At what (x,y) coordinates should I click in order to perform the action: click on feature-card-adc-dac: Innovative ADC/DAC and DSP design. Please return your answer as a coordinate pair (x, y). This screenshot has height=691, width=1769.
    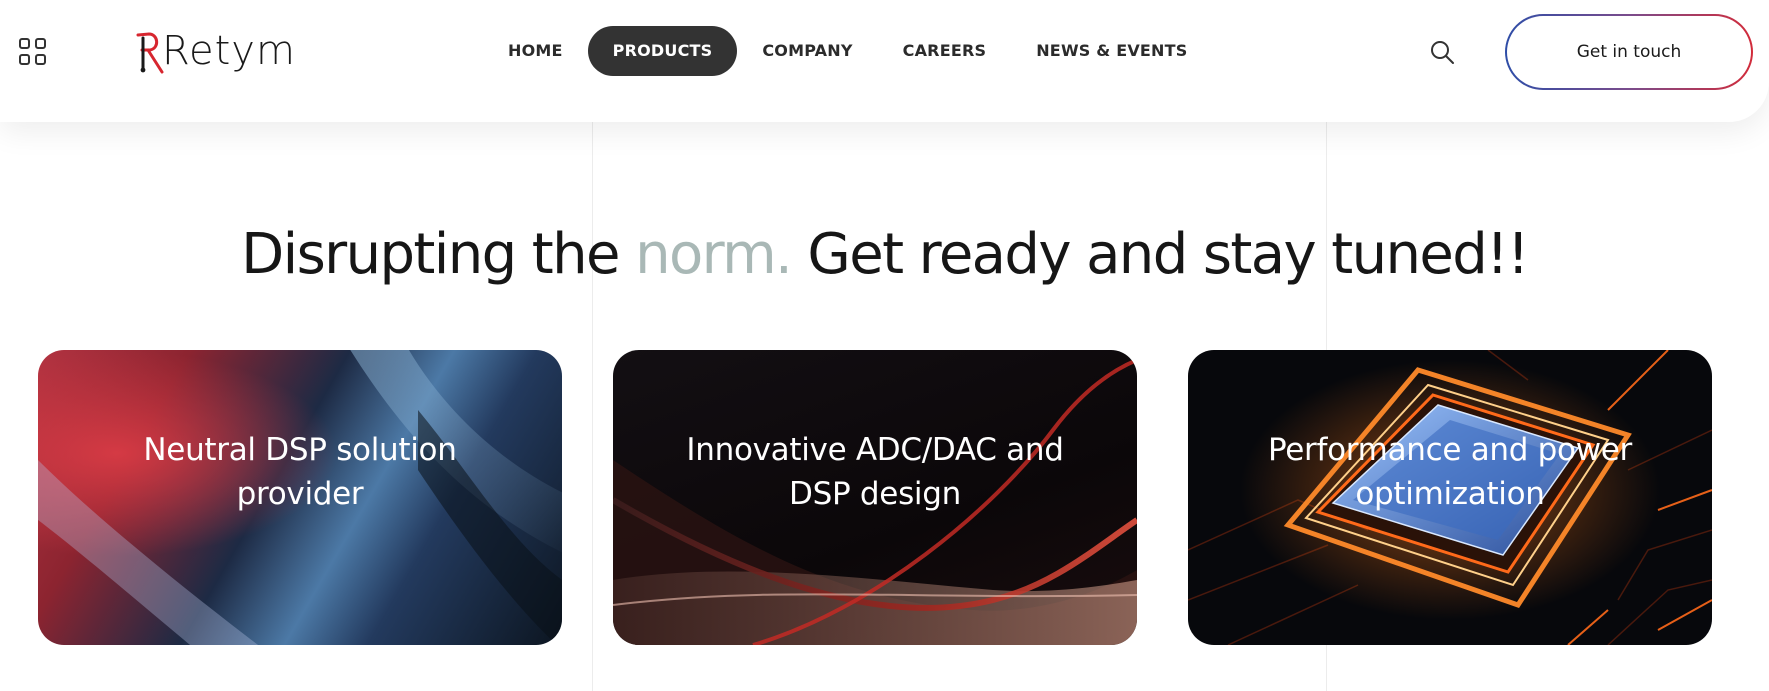
    Looking at the image, I should click on (875, 497).